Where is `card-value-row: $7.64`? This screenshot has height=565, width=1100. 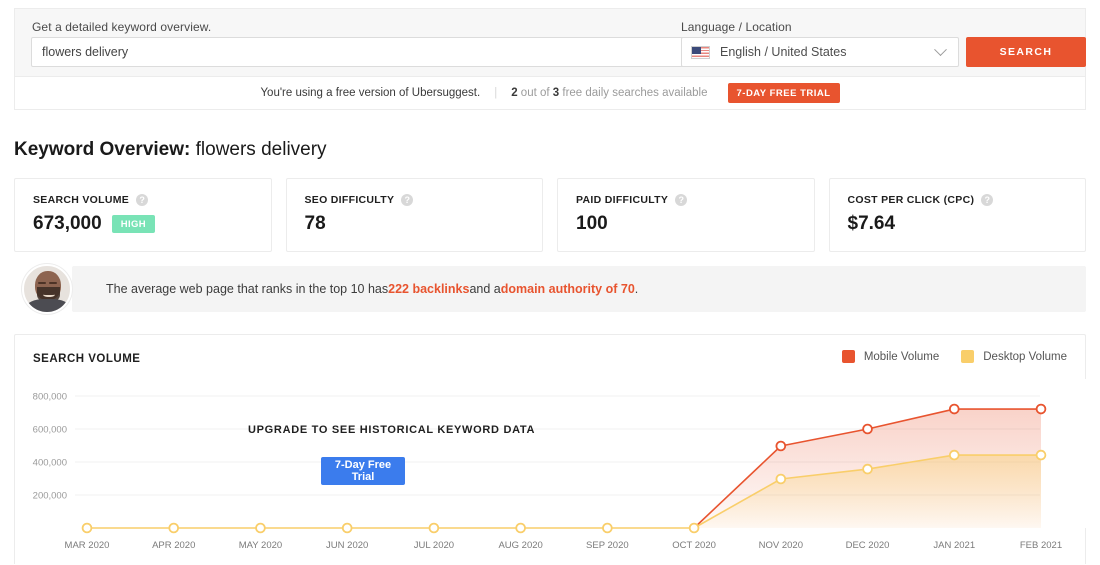
card-value-row: $7.64 is located at coordinates (958, 224).